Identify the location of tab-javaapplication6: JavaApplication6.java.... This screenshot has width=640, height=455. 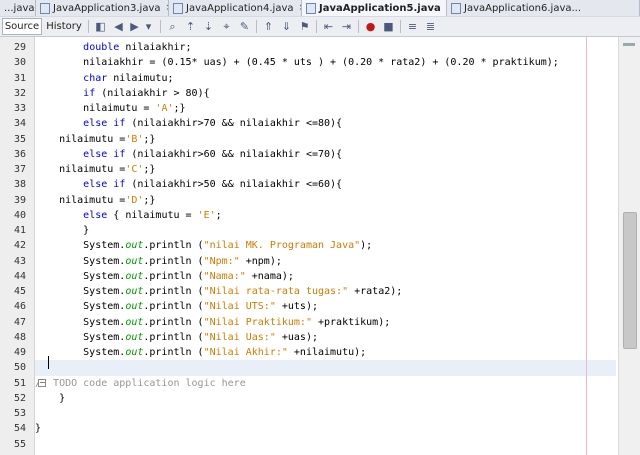
(543, 8).